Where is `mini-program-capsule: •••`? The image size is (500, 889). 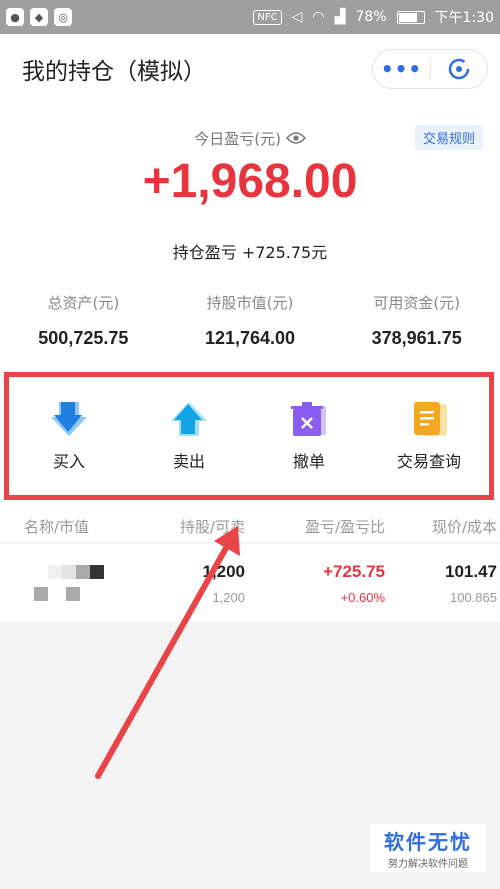 mini-program-capsule: ••• is located at coordinates (430, 69).